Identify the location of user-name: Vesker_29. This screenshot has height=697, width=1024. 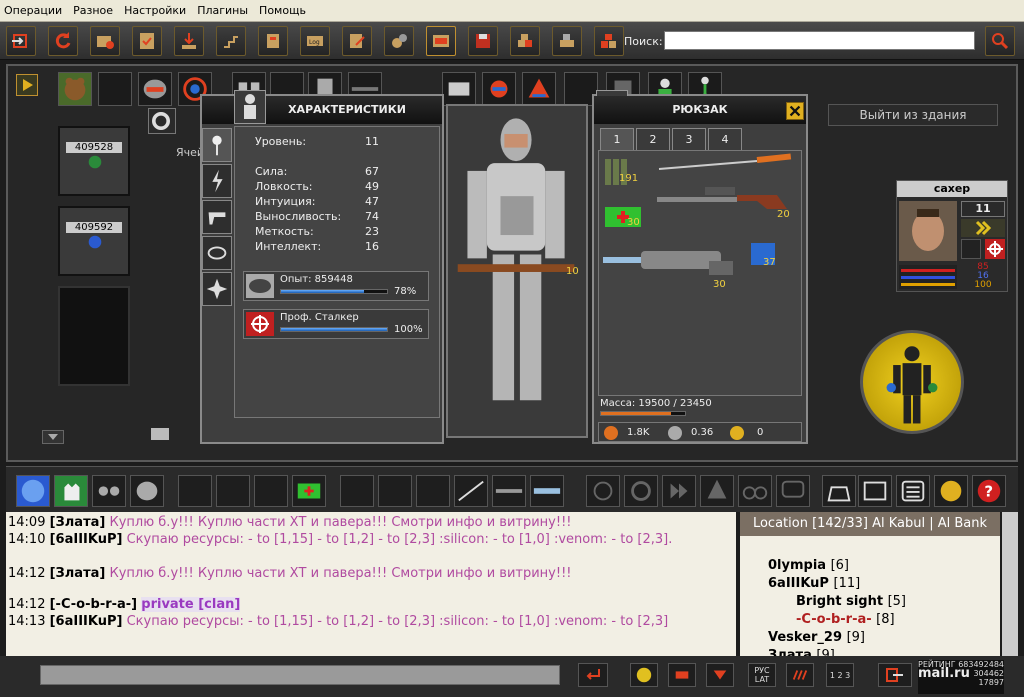
(805, 637).